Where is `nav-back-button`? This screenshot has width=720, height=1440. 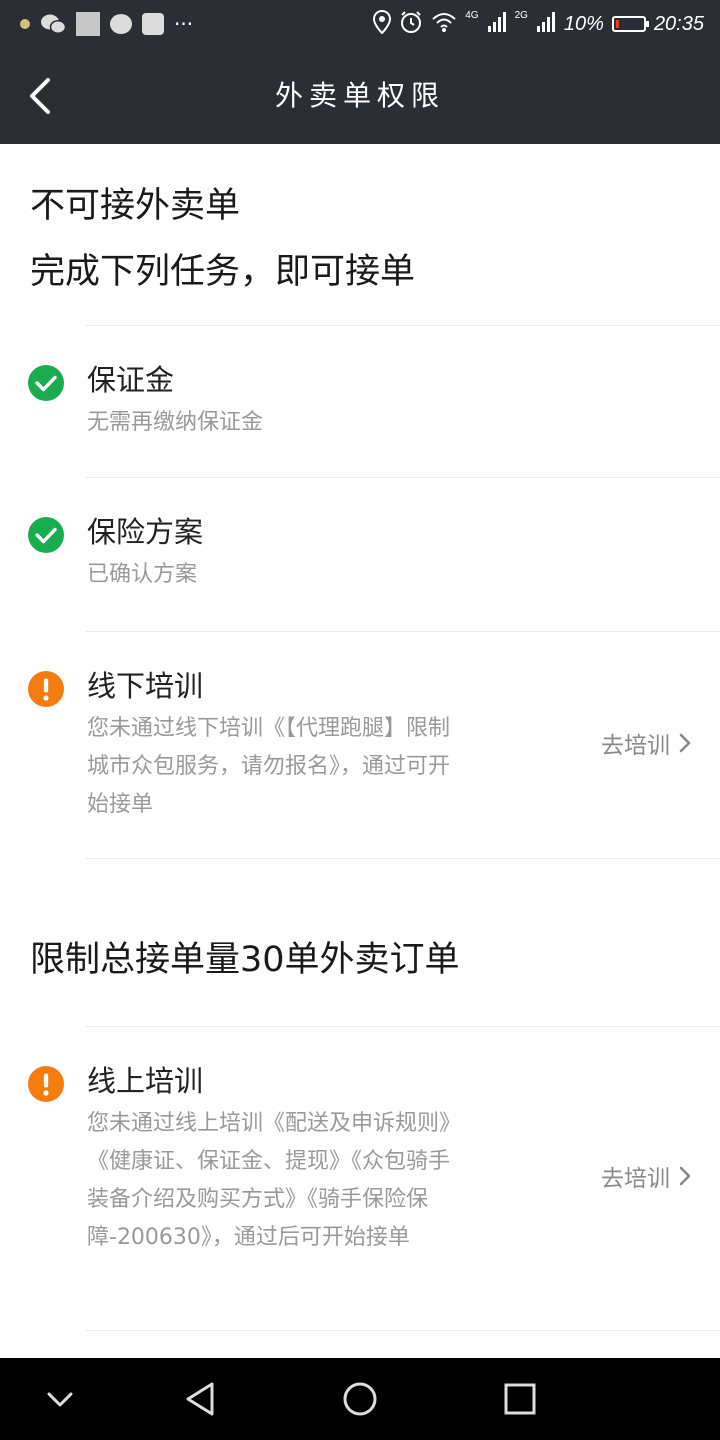
nav-back-button is located at coordinates (200, 1399).